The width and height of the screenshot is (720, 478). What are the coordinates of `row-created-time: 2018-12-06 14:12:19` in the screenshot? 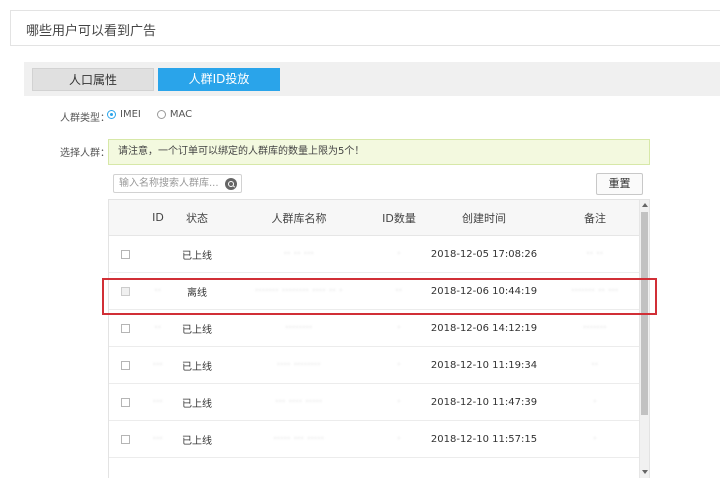 It's located at (484, 328).